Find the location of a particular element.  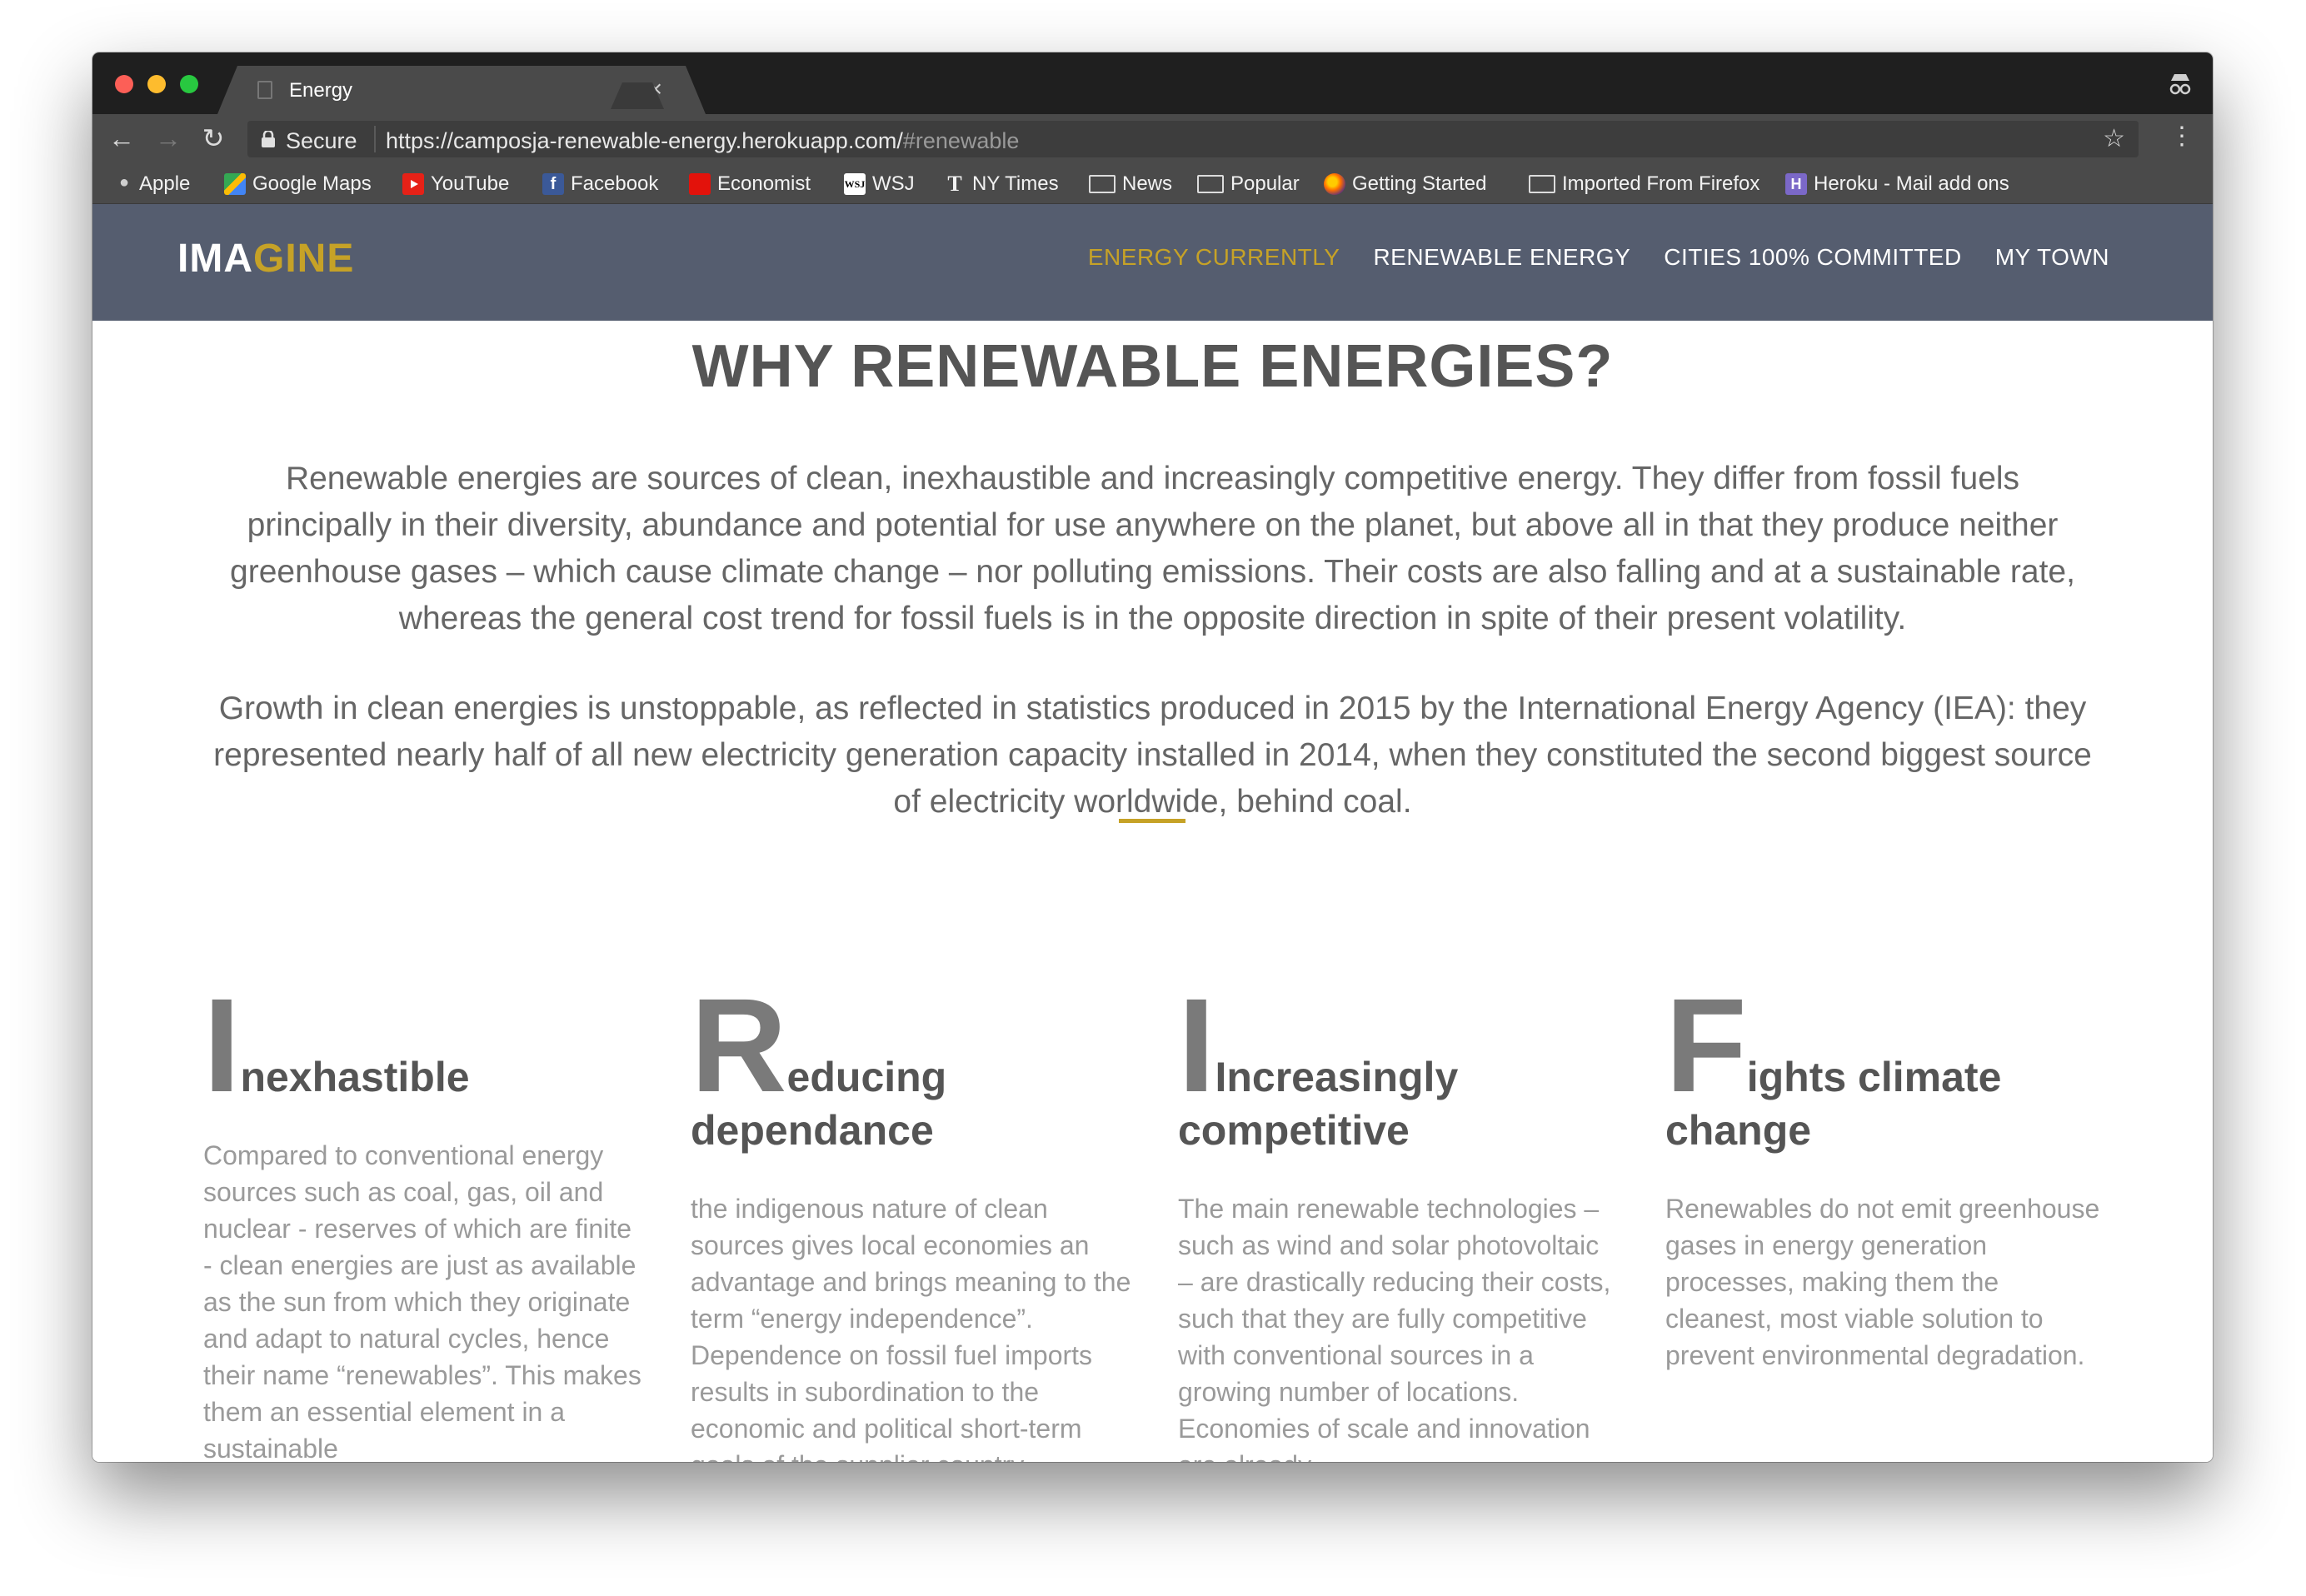

incognito-icon is located at coordinates (2180, 84).